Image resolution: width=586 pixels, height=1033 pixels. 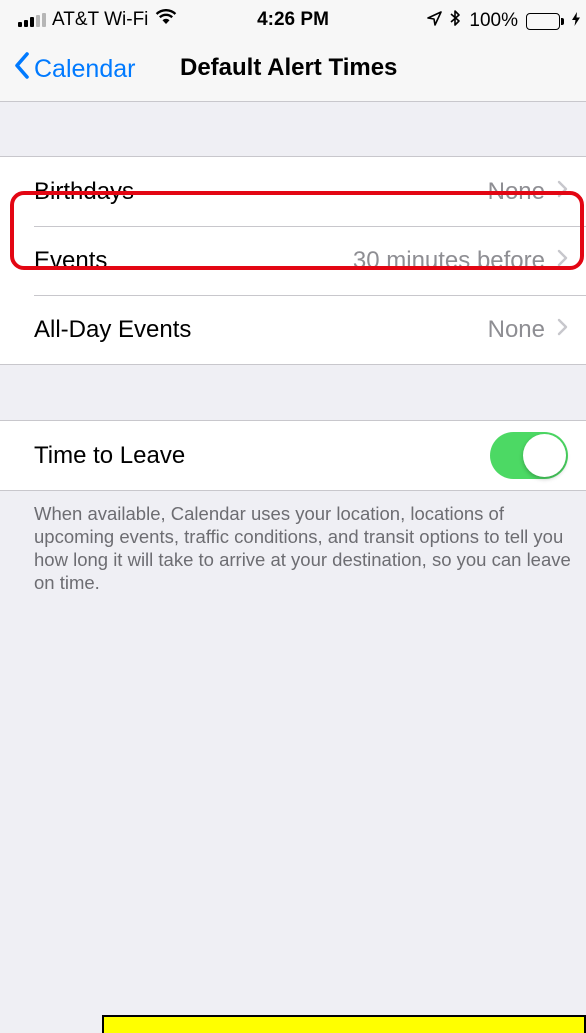 What do you see at coordinates (71, 260) in the screenshot?
I see `row-label: Events` at bounding box center [71, 260].